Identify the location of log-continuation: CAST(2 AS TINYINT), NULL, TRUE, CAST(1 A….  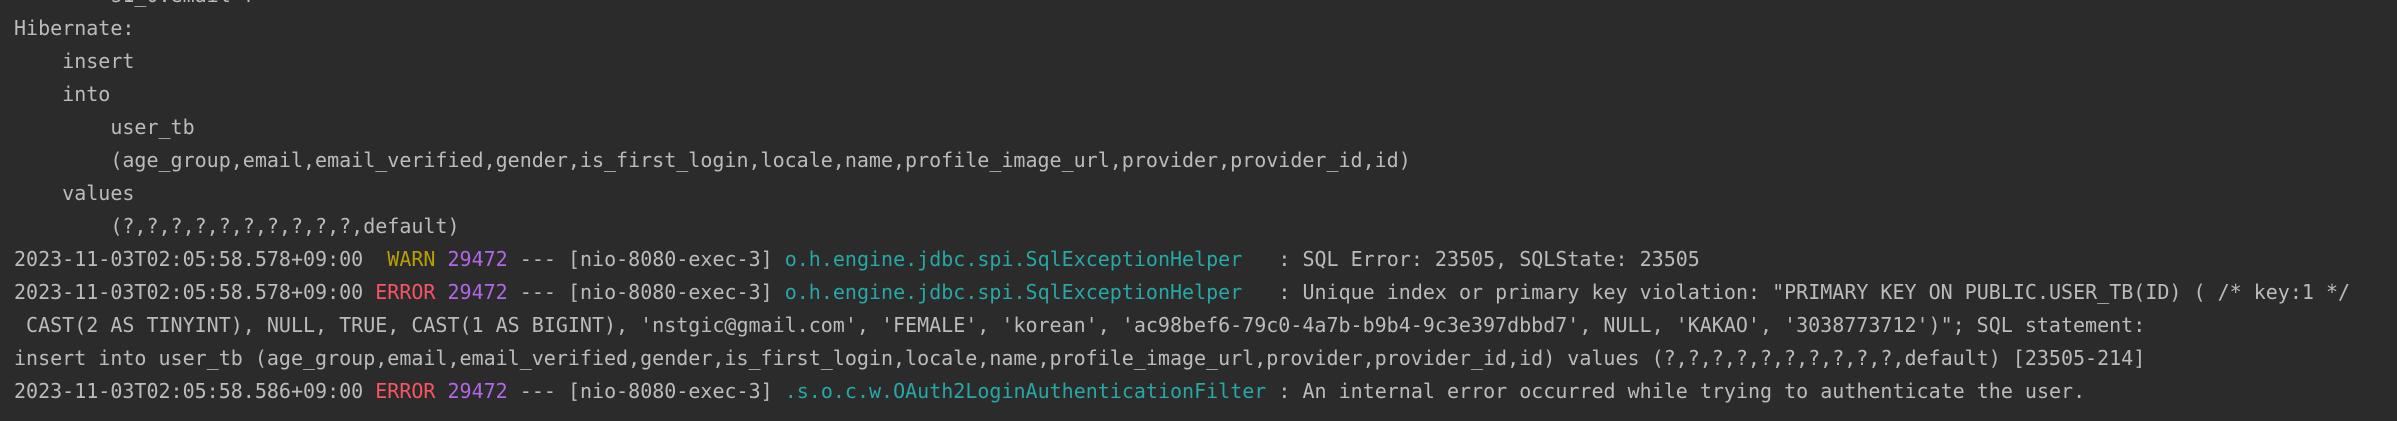
(1080, 325).